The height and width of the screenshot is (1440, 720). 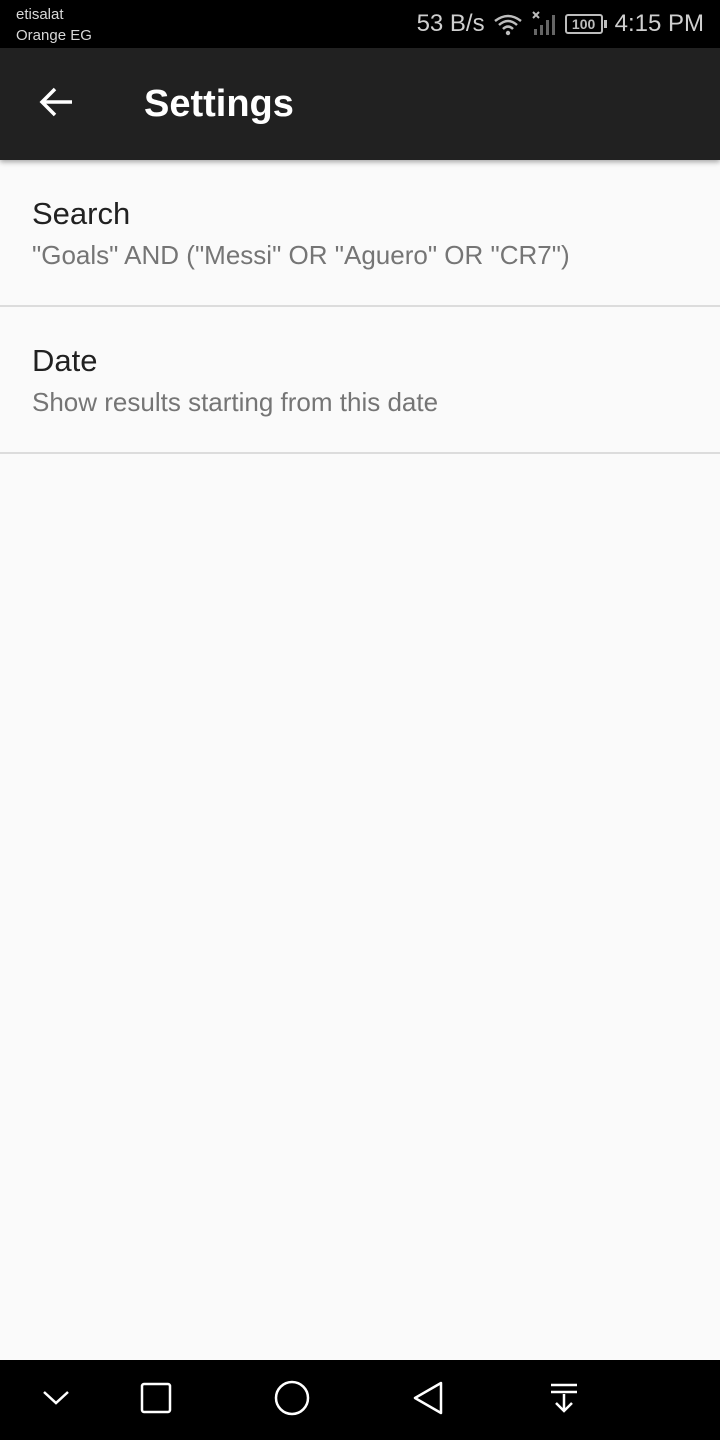 I want to click on navigation-bar, so click(x=360, y=1400).